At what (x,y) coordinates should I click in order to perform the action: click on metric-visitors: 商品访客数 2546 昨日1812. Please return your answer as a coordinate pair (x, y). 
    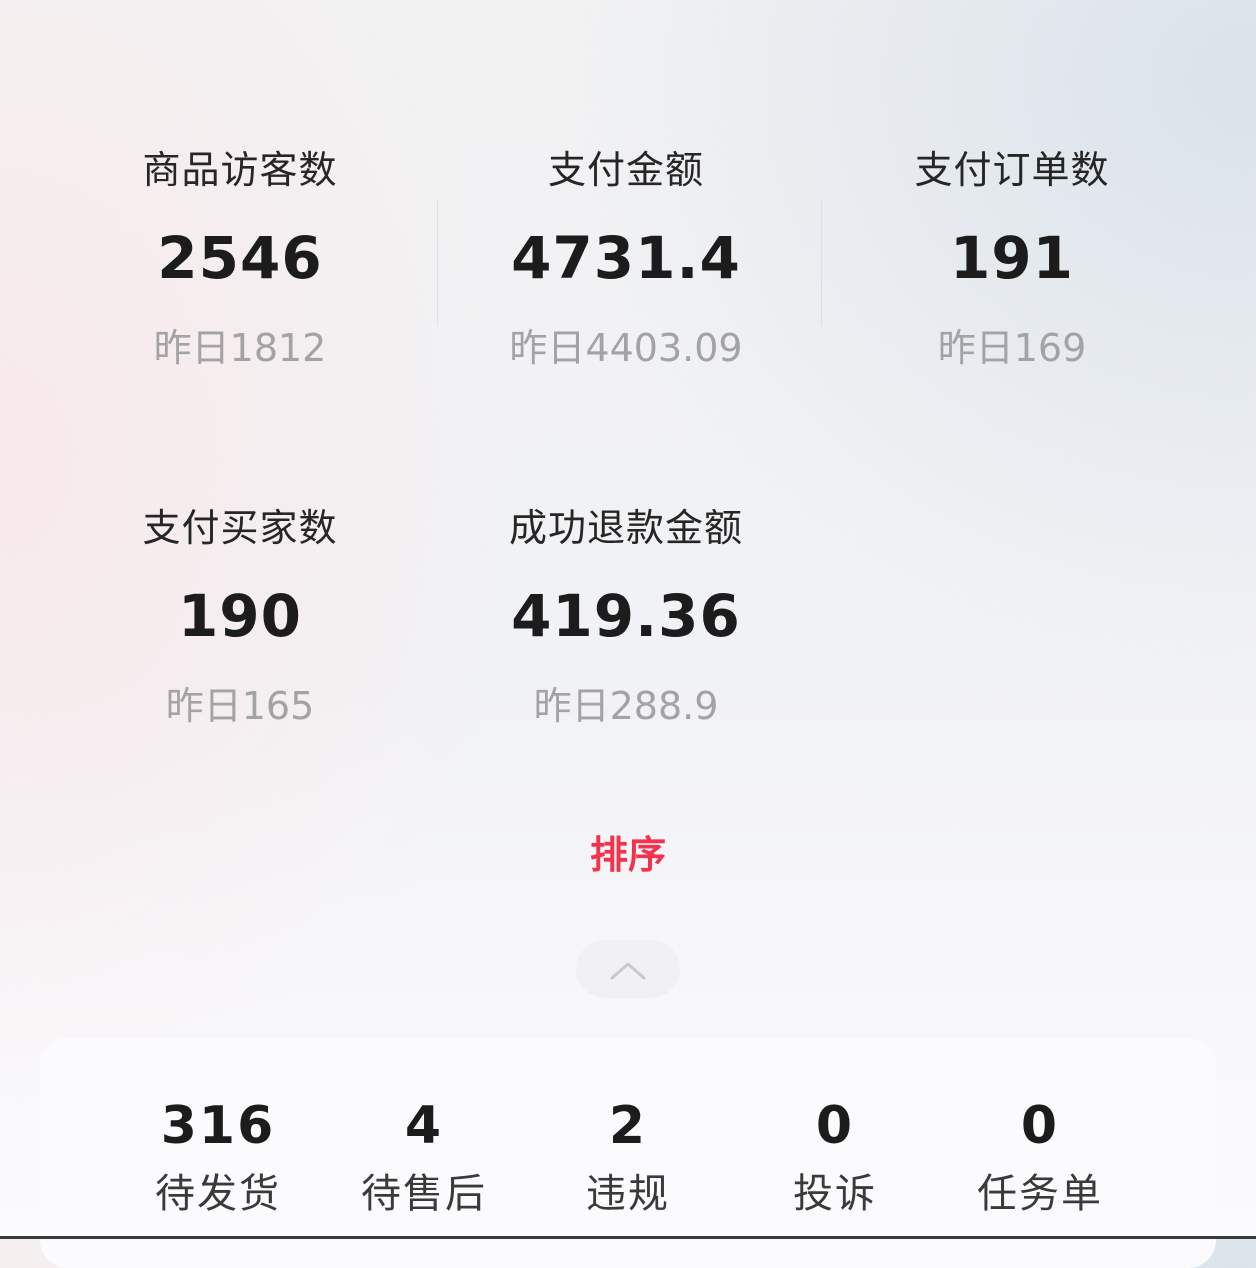
    Looking at the image, I should click on (240, 266).